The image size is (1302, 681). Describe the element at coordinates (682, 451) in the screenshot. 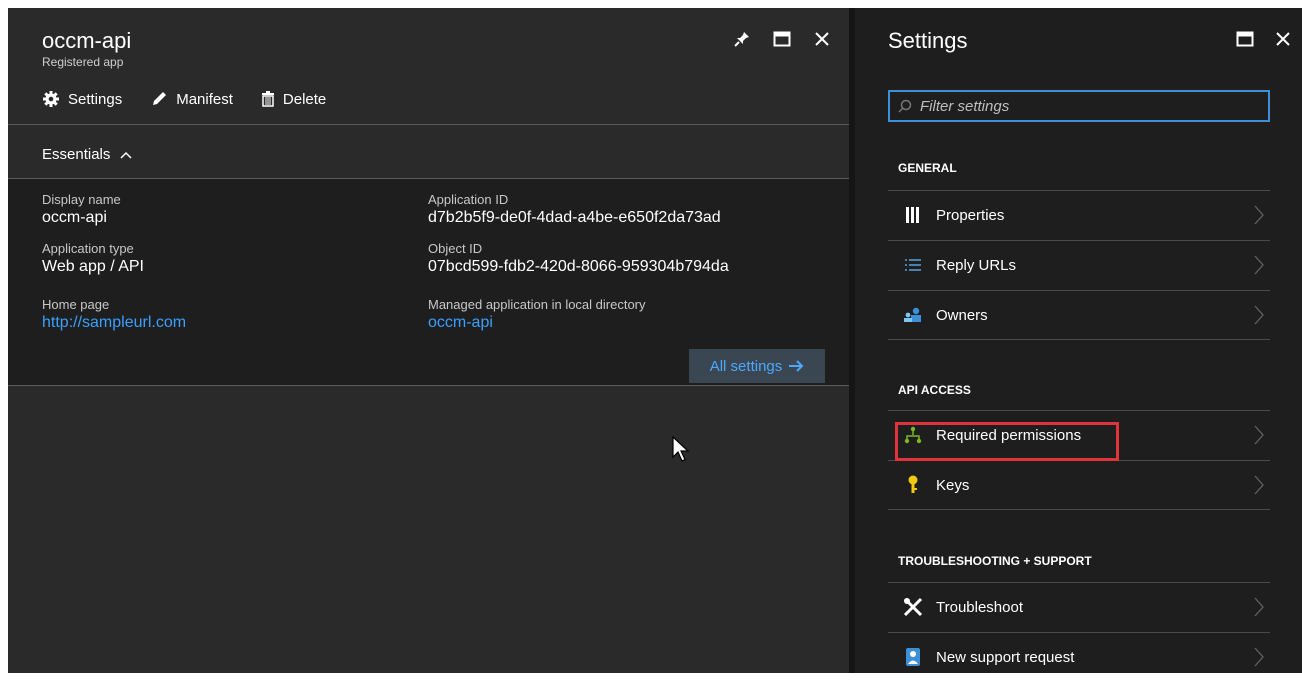

I see `mouse-cursor-icon` at that location.